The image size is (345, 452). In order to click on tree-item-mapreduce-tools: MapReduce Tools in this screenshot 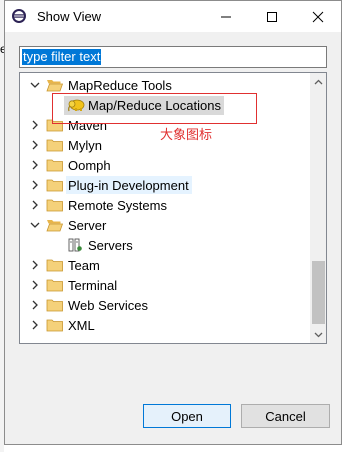, I will do `click(165, 85)`.